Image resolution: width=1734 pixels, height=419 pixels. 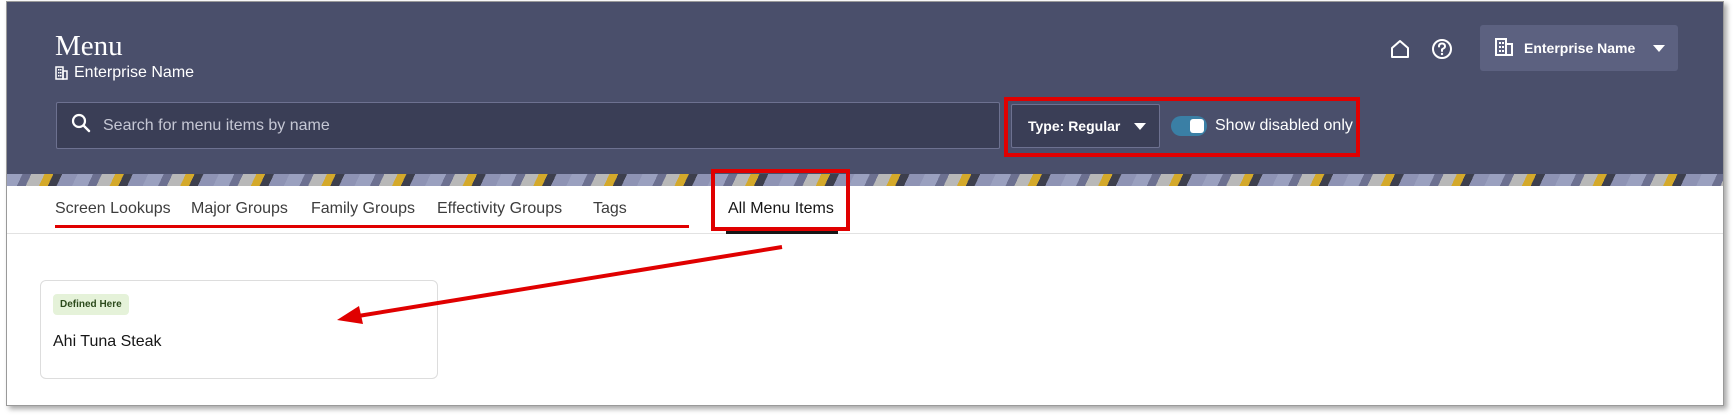 What do you see at coordinates (239, 209) in the screenshot?
I see `tab-major-groups: Major Groups` at bounding box center [239, 209].